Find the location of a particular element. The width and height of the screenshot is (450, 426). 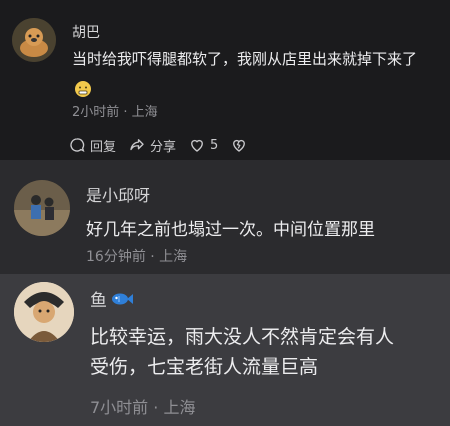

dislike-button is located at coordinates (239, 145).